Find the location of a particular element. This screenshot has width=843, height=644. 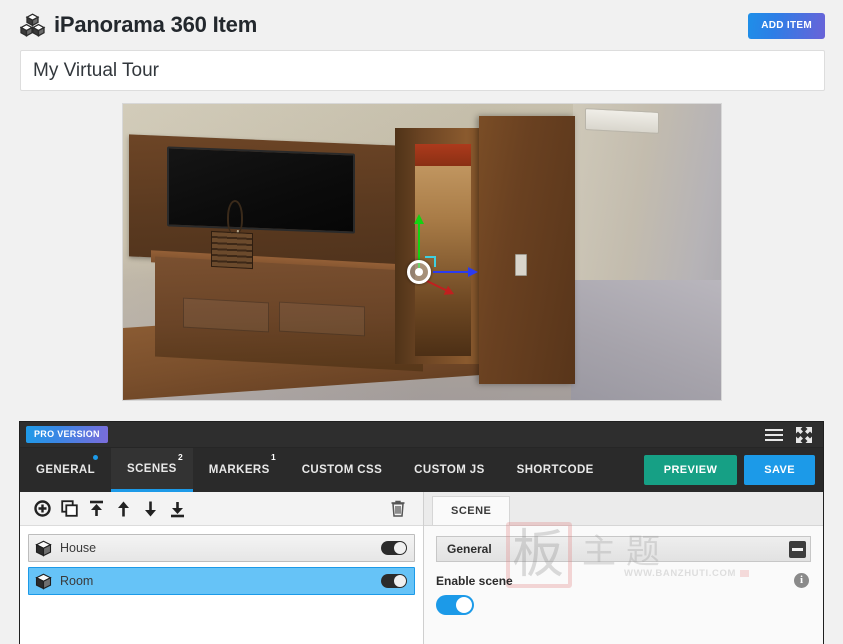

tab-scenes-label: SCENES is located at coordinates (152, 468).